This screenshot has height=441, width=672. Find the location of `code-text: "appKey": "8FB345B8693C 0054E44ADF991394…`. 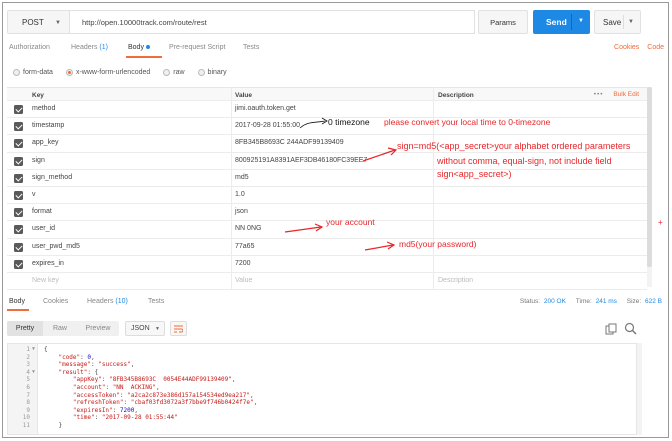

code-text: "appKey": "8FB345B8693C 0054E44ADF991394… is located at coordinates (140, 380).